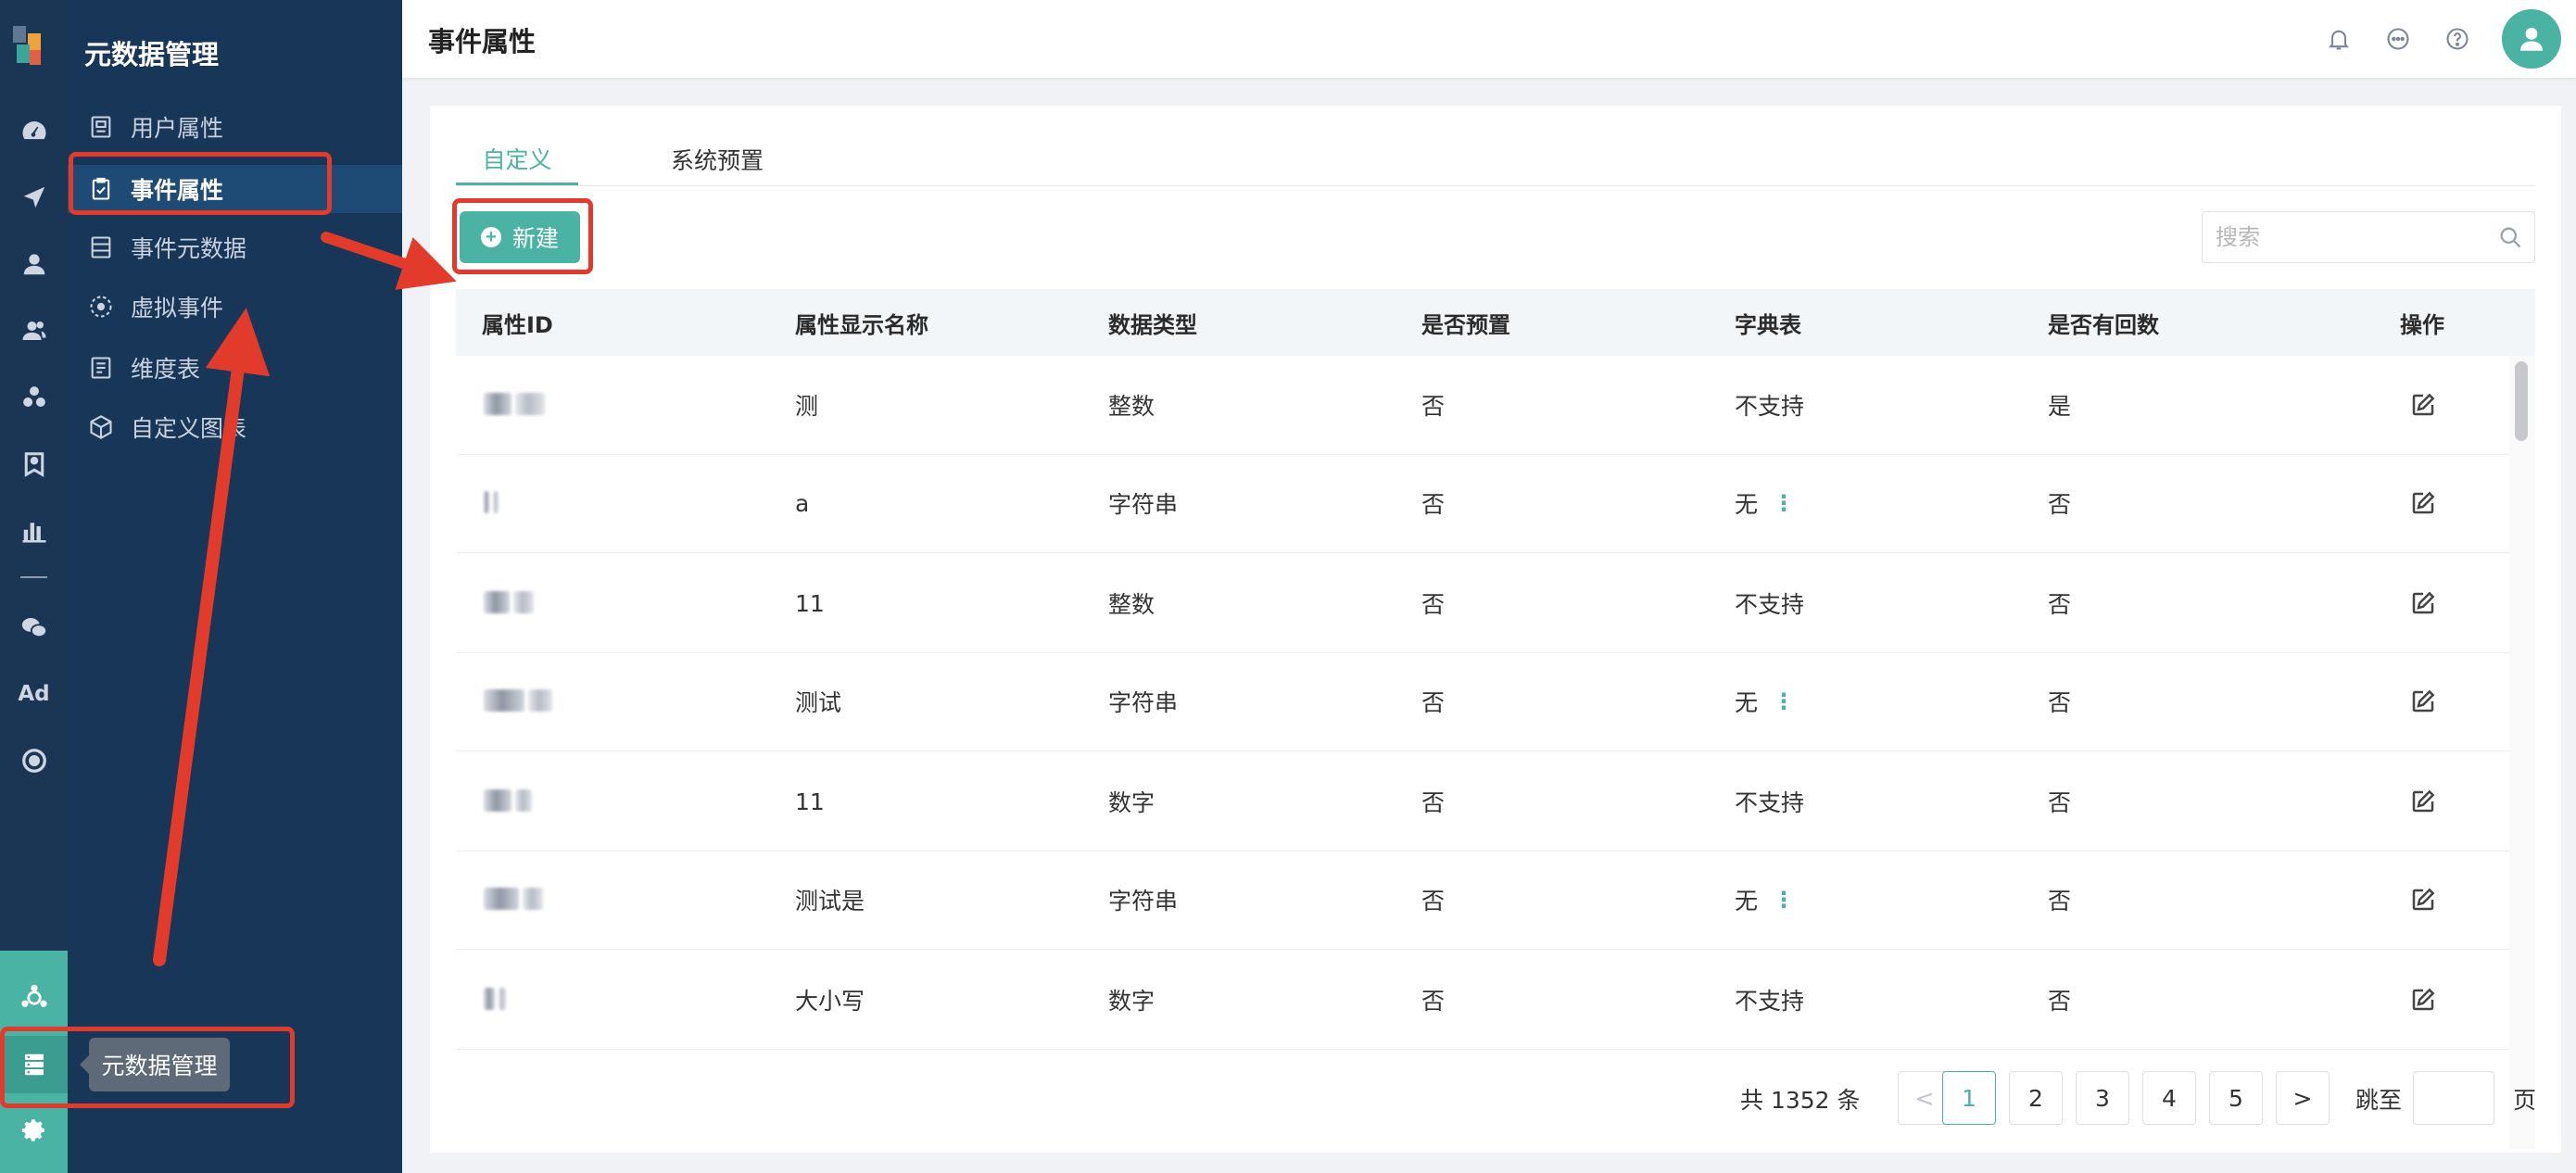 The width and height of the screenshot is (2576, 1173). I want to click on table-row: 11 数字 否 不支持 否, so click(1483, 801).